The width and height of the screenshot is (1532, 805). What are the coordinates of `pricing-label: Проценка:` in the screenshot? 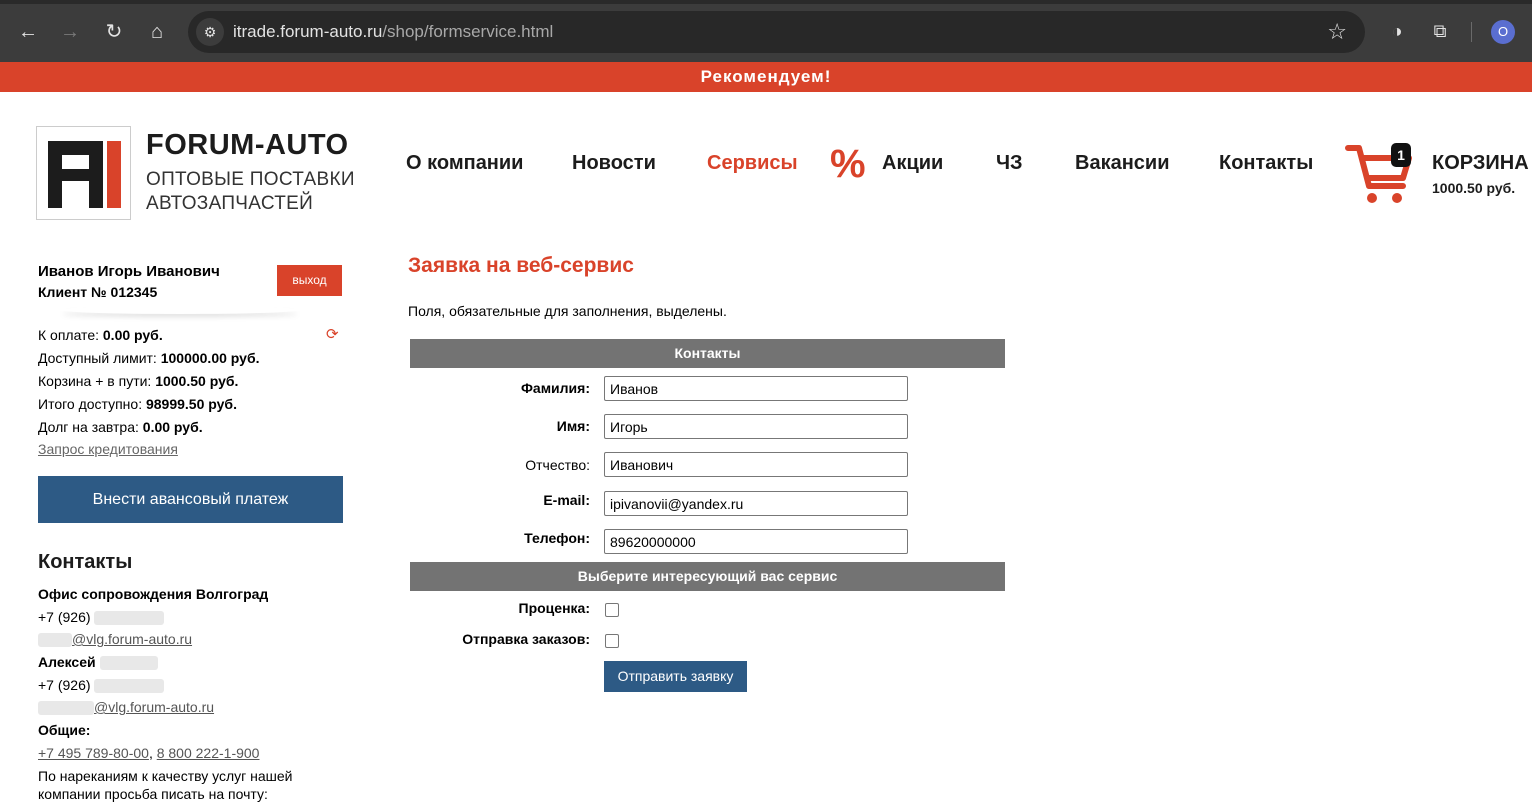 It's located at (554, 608).